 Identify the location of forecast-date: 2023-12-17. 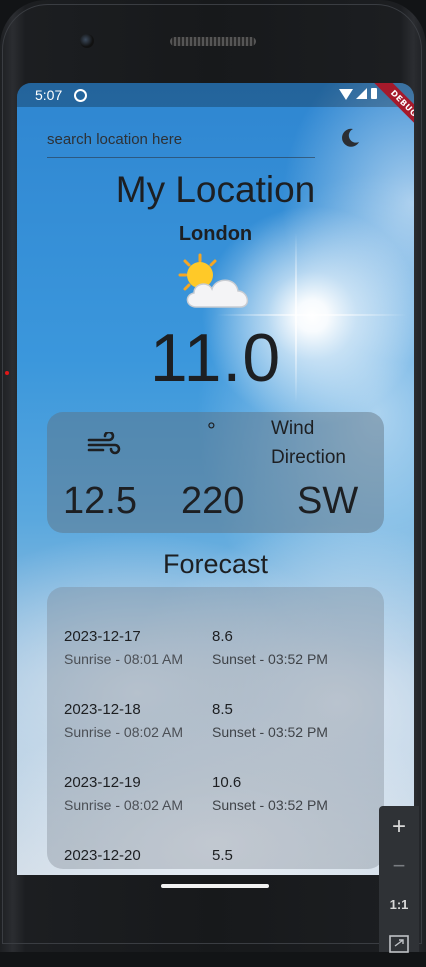
(102, 636).